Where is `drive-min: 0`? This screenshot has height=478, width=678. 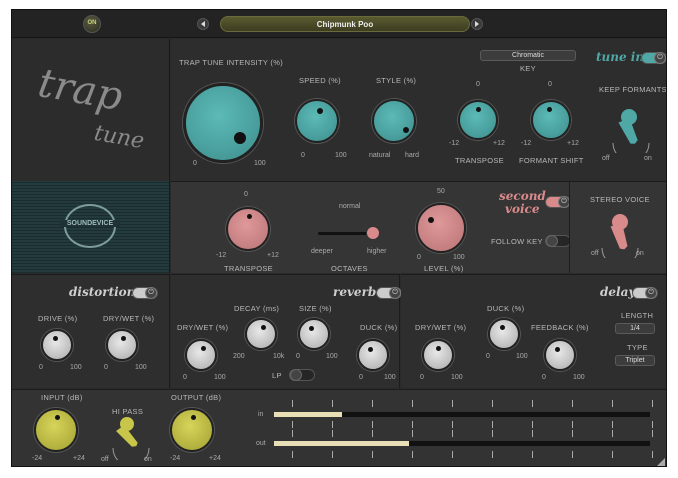 drive-min: 0 is located at coordinates (41, 367).